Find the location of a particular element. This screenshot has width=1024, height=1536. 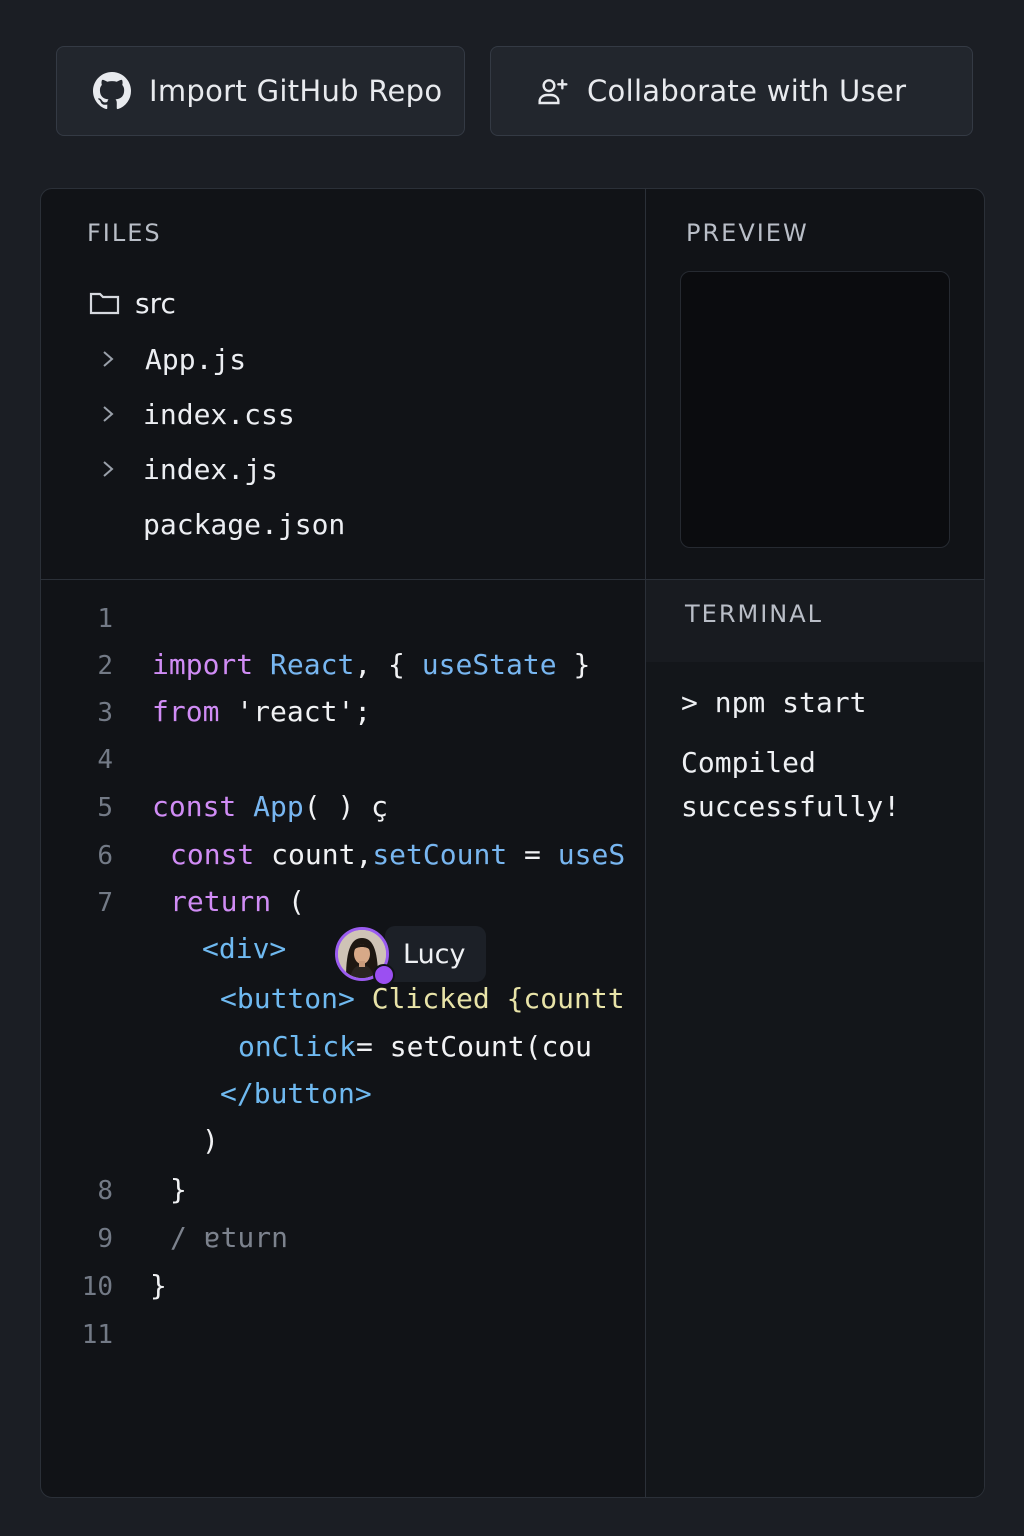

code-token: onClick is located at coordinates (297, 1046).